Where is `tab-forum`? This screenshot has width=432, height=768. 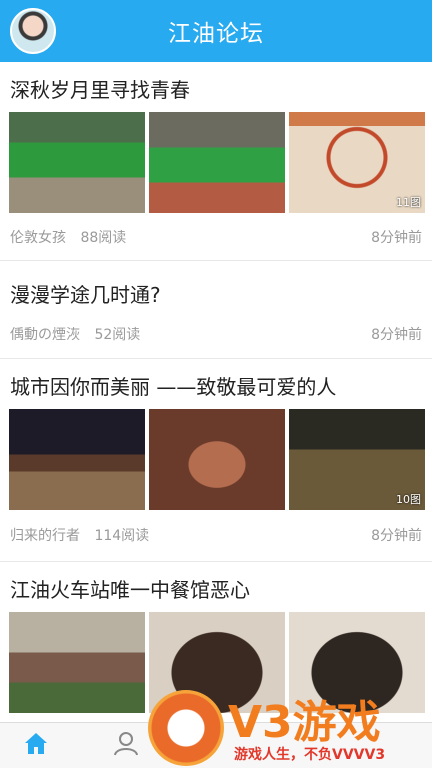 tab-forum is located at coordinates (126, 747).